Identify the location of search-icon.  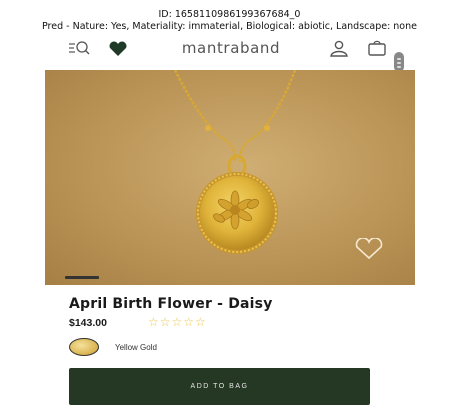
(81, 50).